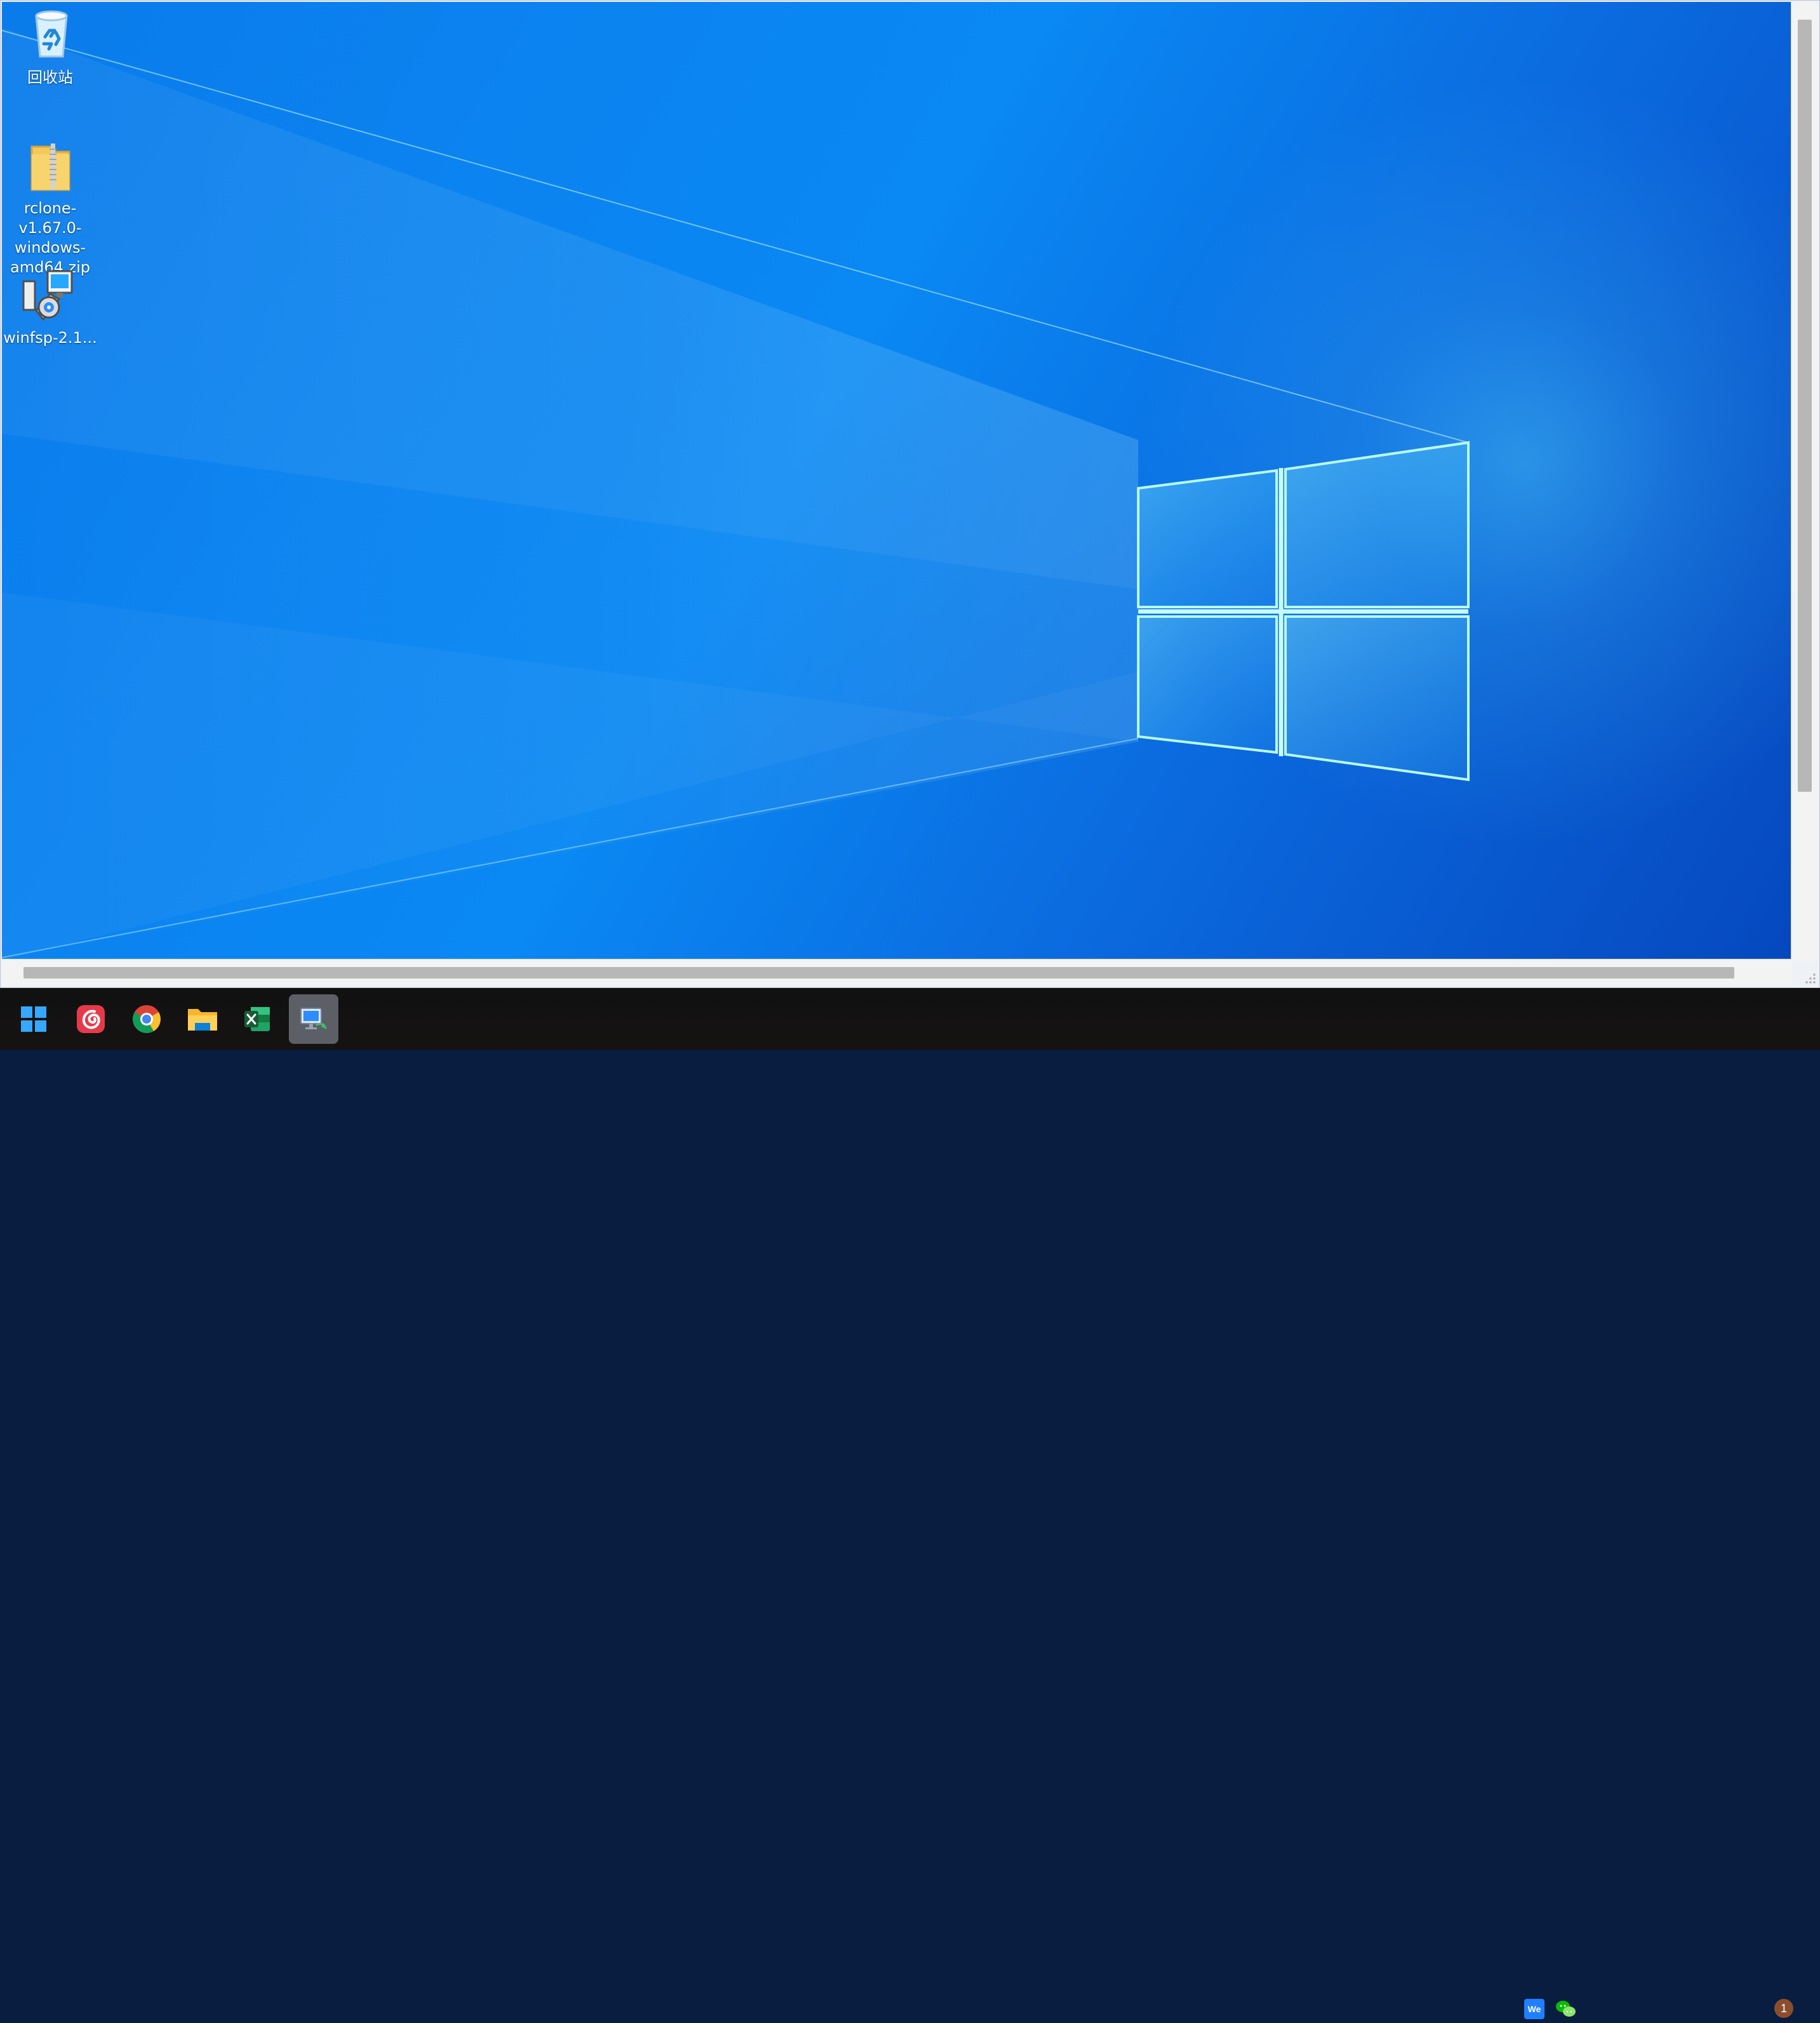  What do you see at coordinates (1566, 2009) in the screenshot?
I see `wechat-tray-icon` at bounding box center [1566, 2009].